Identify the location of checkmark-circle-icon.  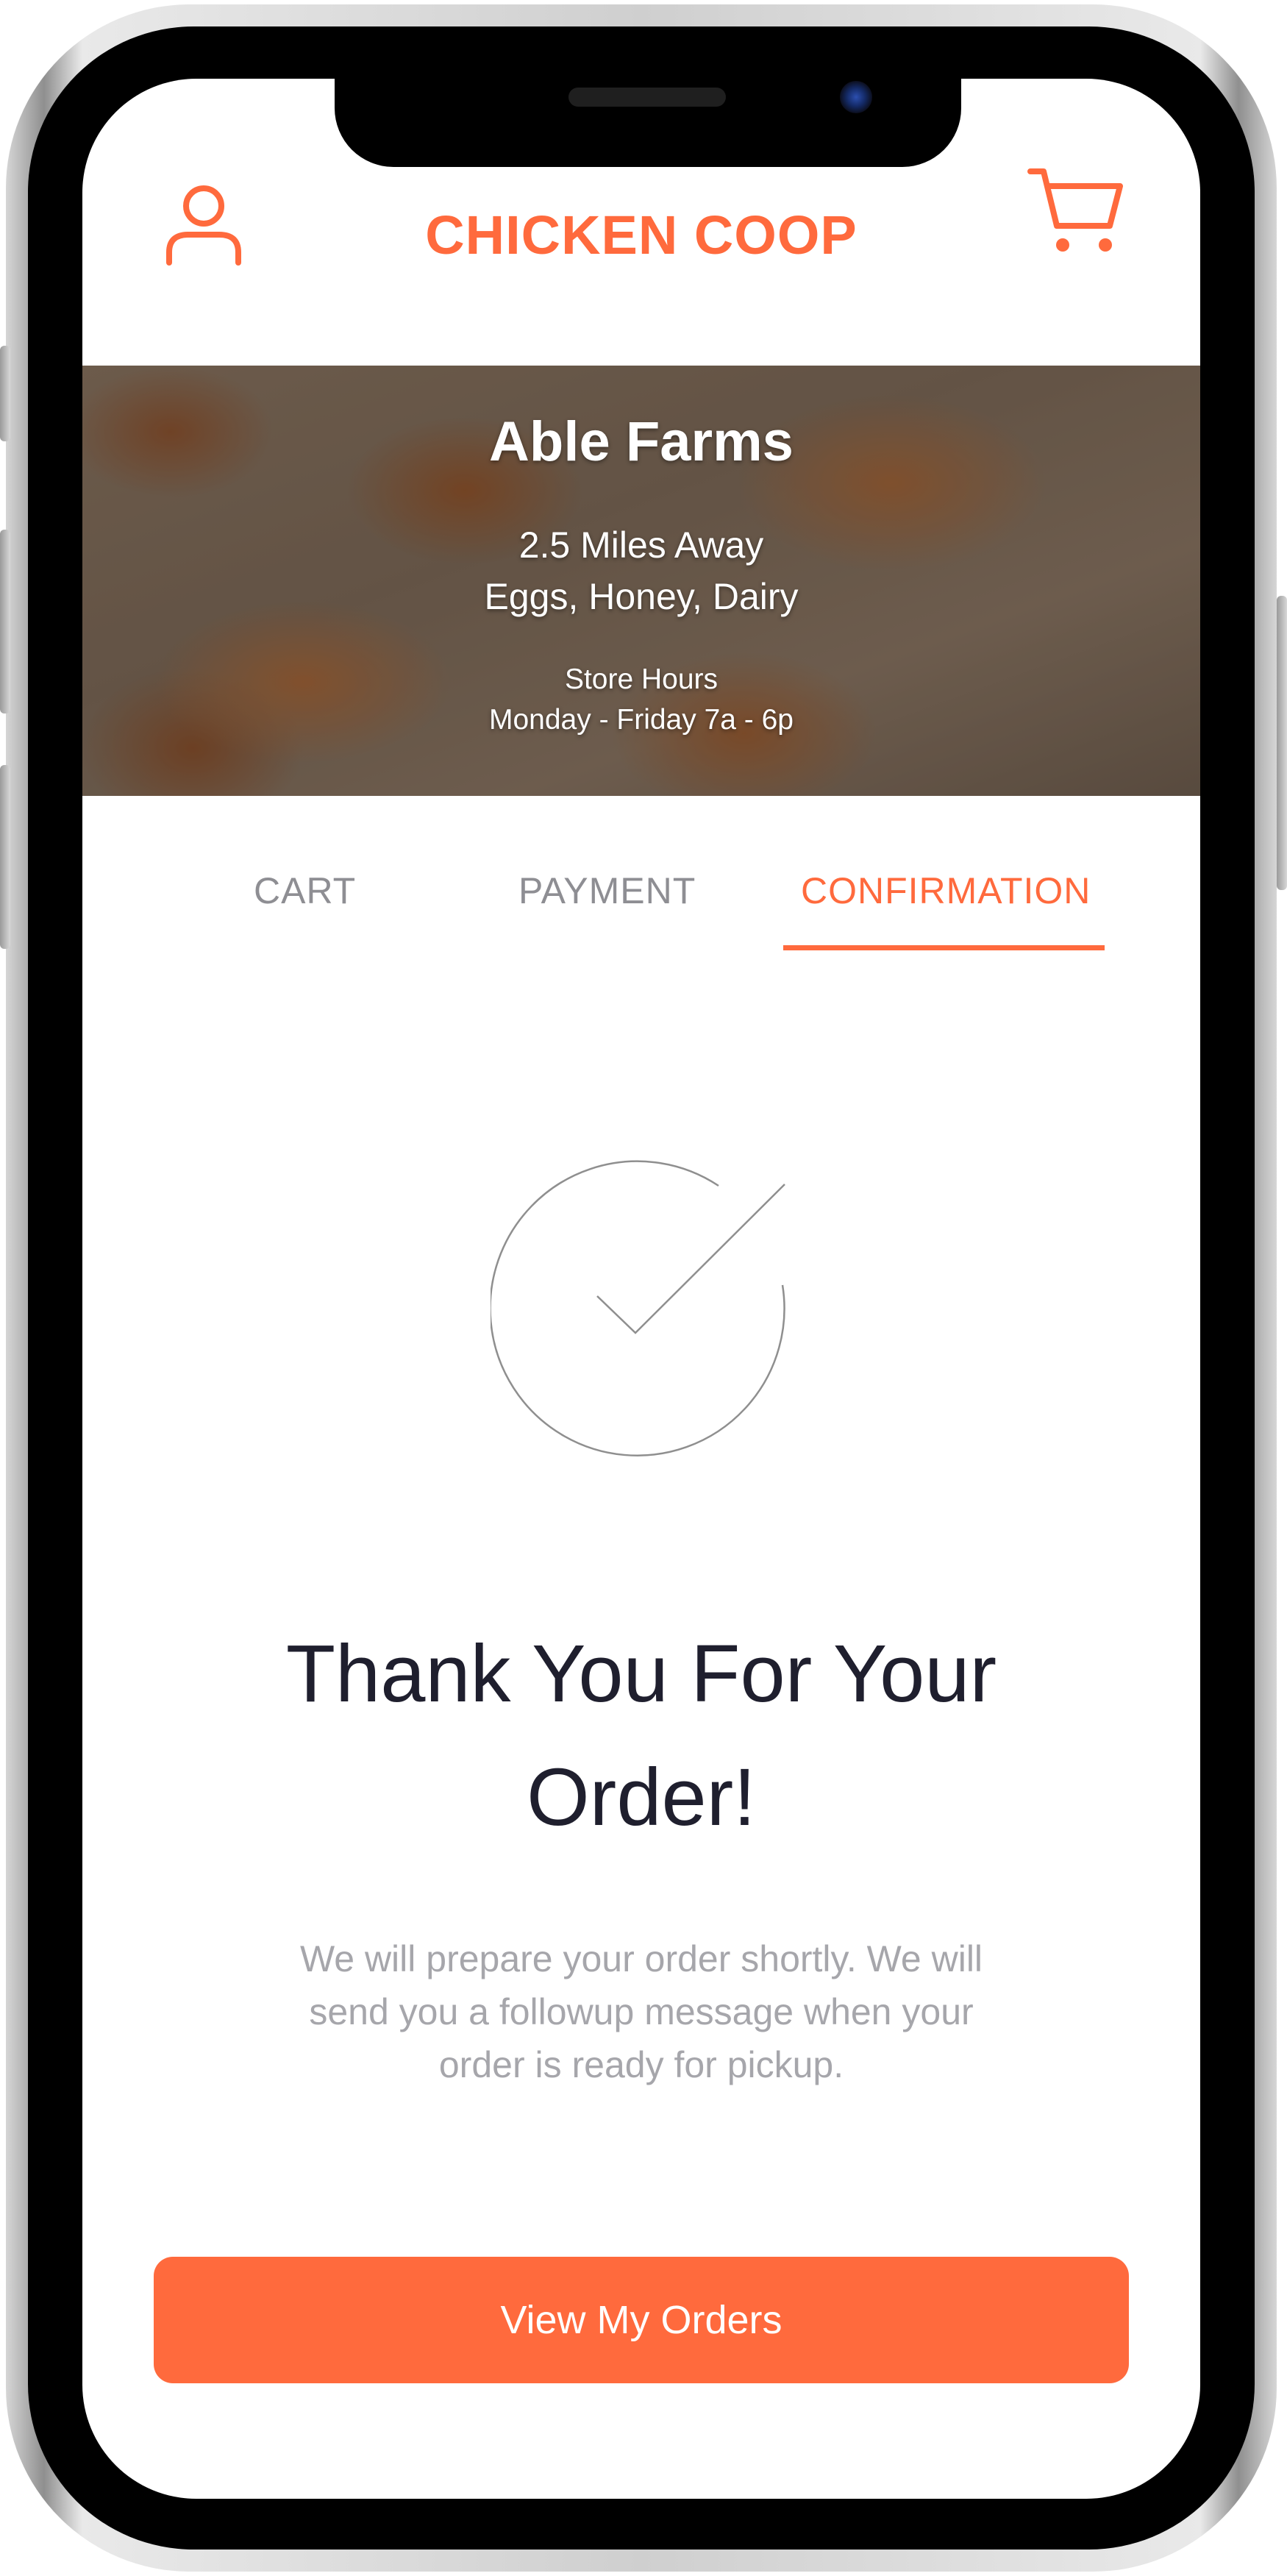
(638, 1308).